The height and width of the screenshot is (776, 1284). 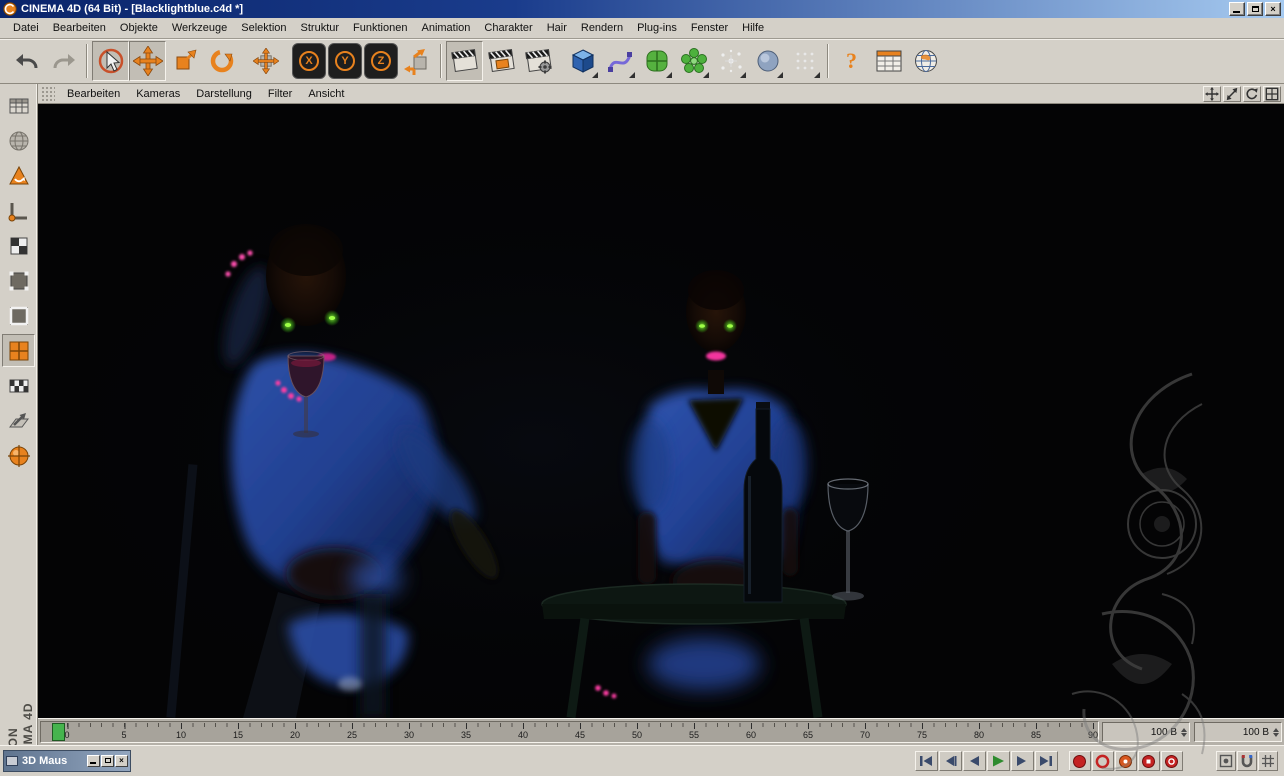 I want to click on drag-grip, so click(x=48, y=93).